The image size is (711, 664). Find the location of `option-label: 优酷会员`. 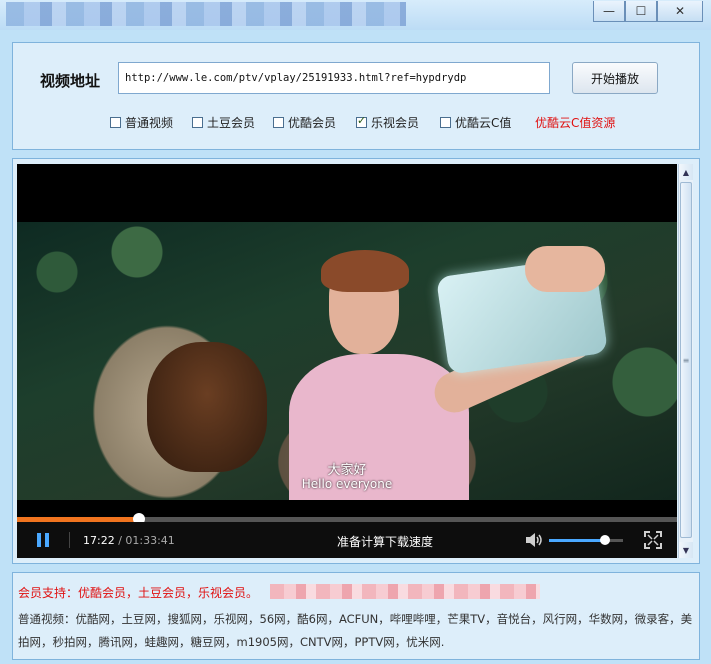

option-label: 优酷会员 is located at coordinates (312, 123).